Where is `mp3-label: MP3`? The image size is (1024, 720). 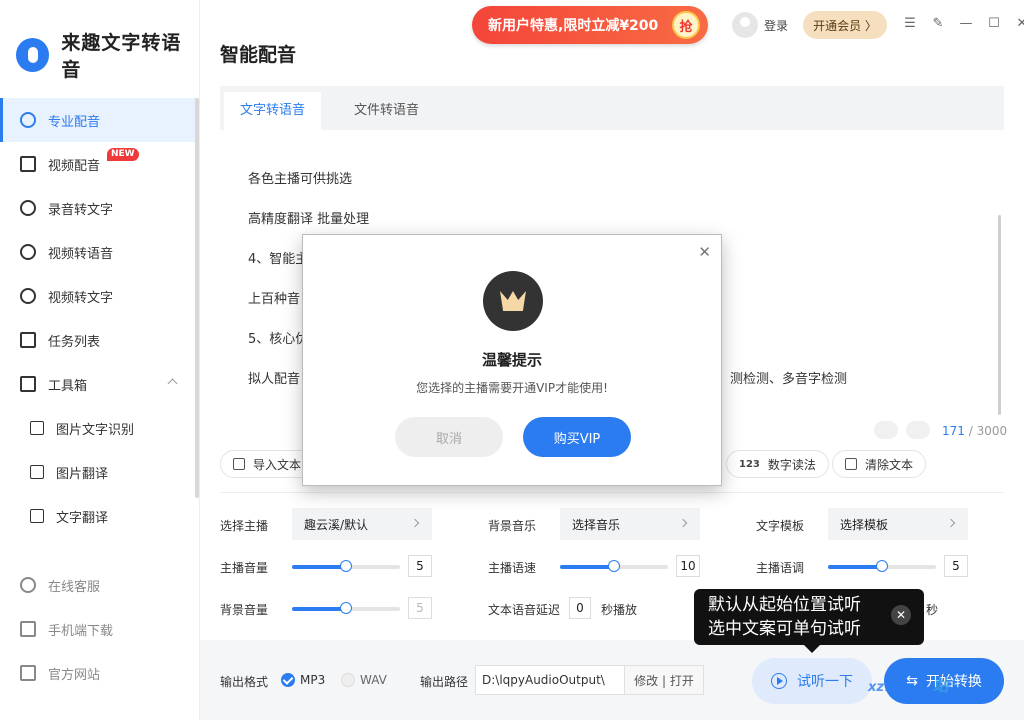
mp3-label: MP3 is located at coordinates (312, 680).